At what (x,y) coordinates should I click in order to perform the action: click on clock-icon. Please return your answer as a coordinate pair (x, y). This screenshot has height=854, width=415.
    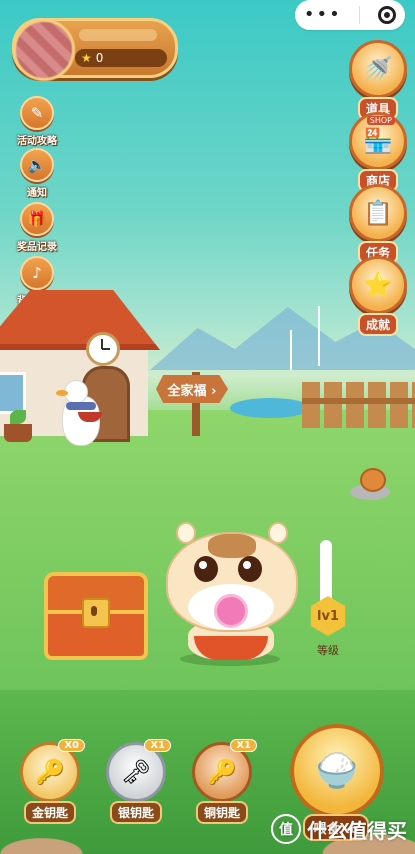
    Looking at the image, I should click on (103, 349).